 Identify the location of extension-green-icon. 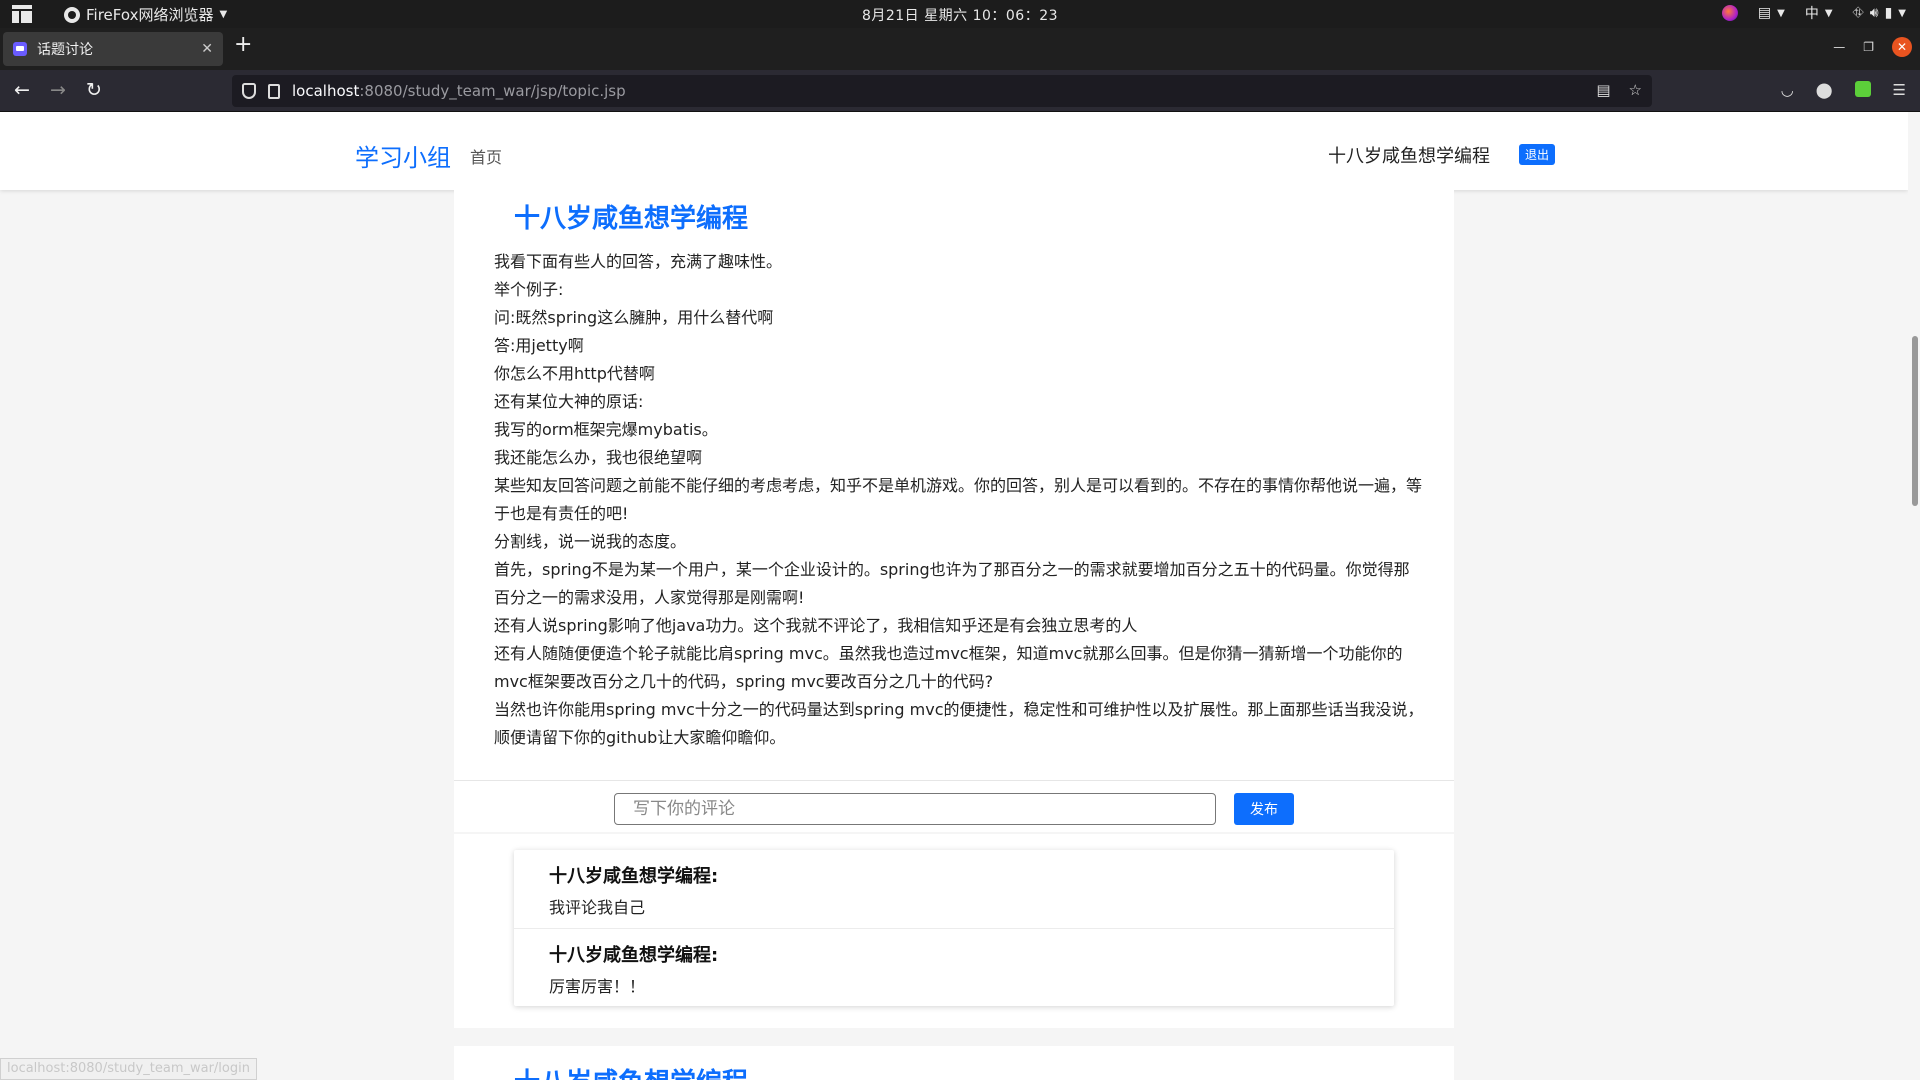
(1862, 89).